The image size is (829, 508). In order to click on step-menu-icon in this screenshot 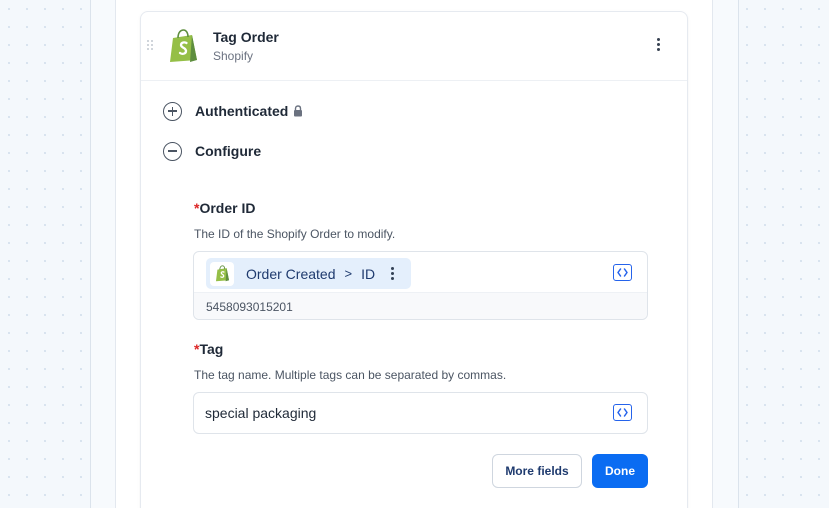, I will do `click(658, 46)`.